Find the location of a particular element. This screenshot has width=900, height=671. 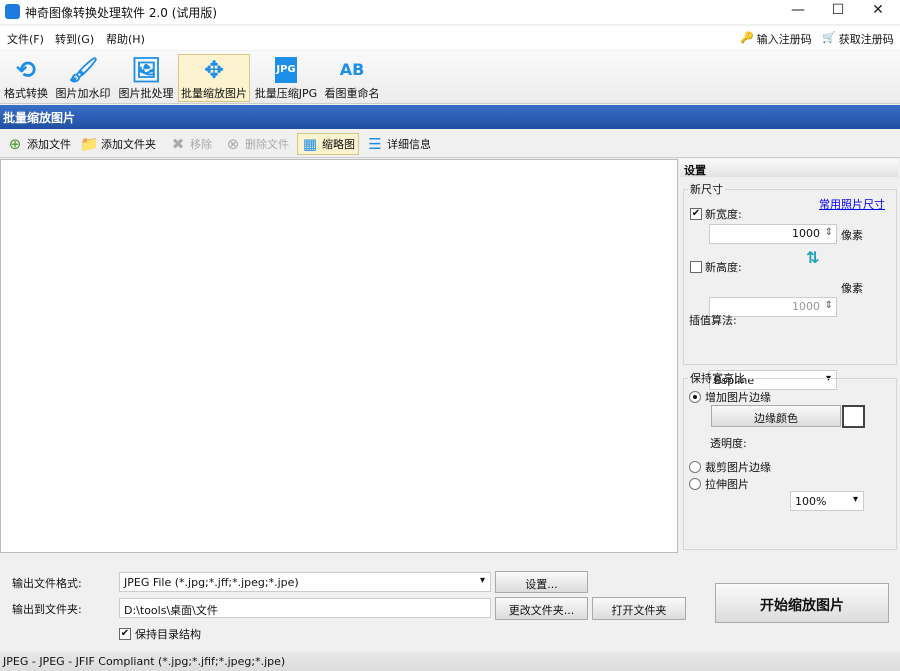

add-file-button: ⊕ 添加文件 is located at coordinates (38, 144).